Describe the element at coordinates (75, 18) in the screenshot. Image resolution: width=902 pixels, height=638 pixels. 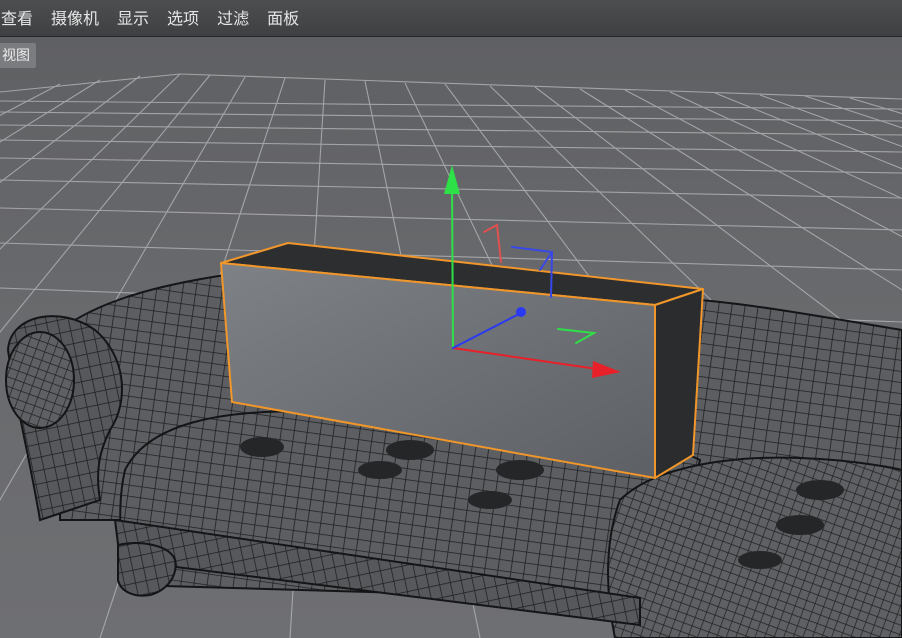
I see `menu-camera: 摄像机` at that location.